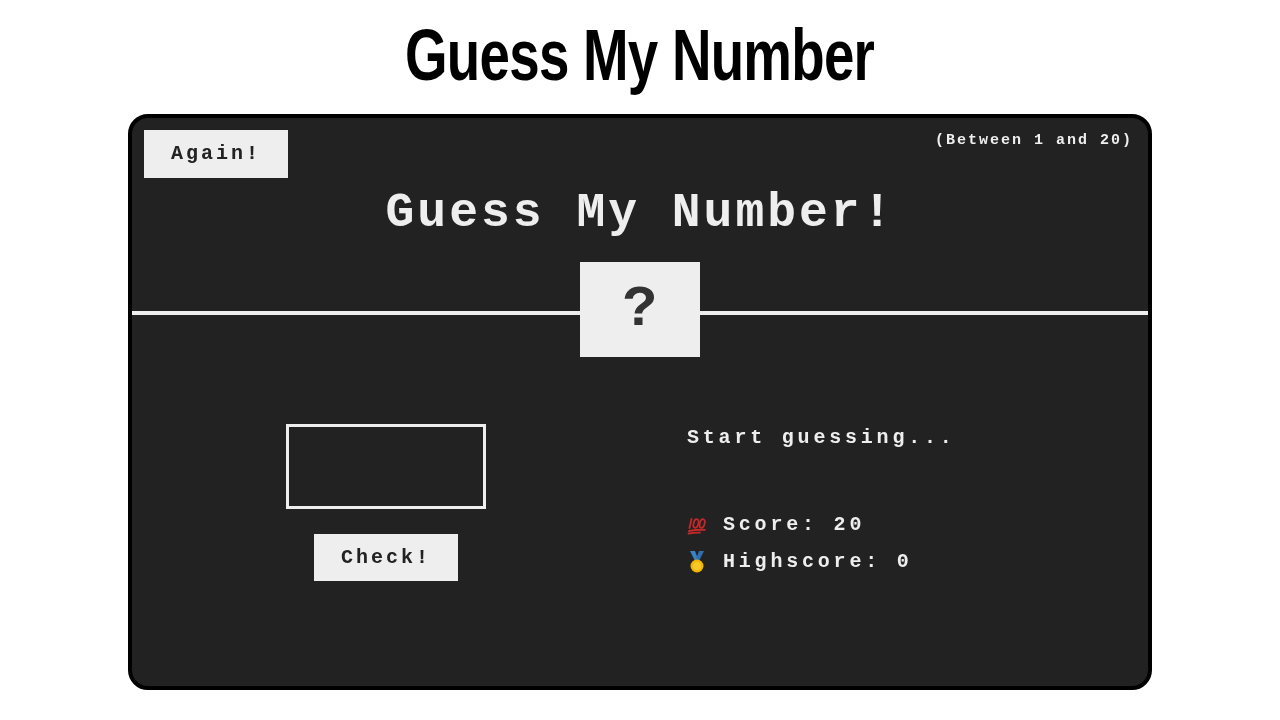 The image size is (1280, 720). Describe the element at coordinates (386, 557) in the screenshot. I see `check-button: Check!` at that location.